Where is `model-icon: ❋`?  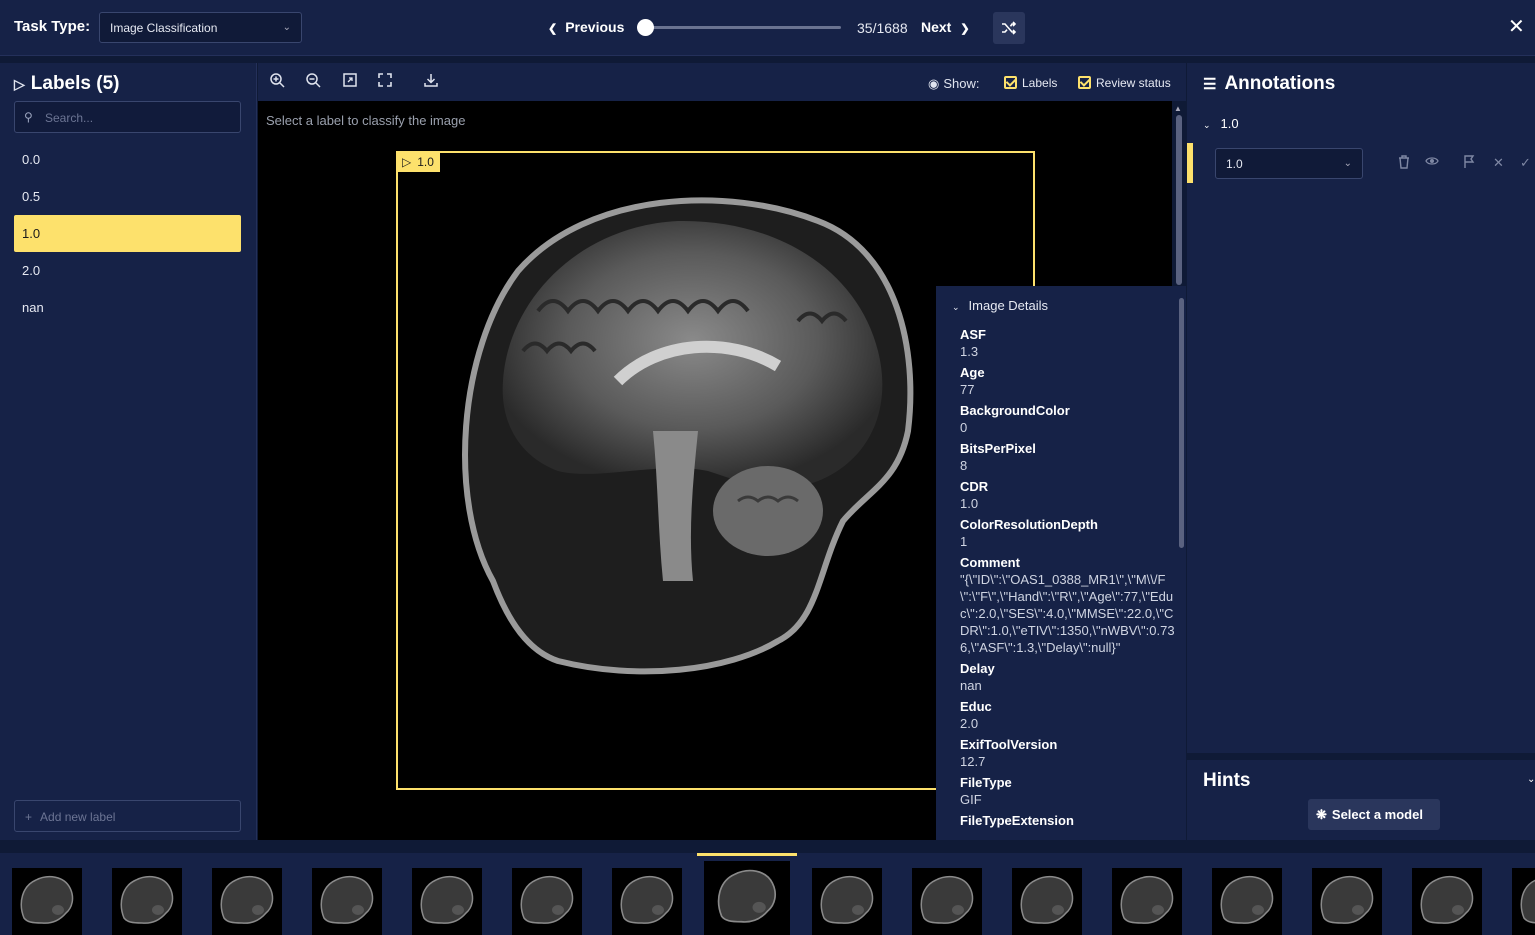 model-icon: ❋ is located at coordinates (1321, 814).